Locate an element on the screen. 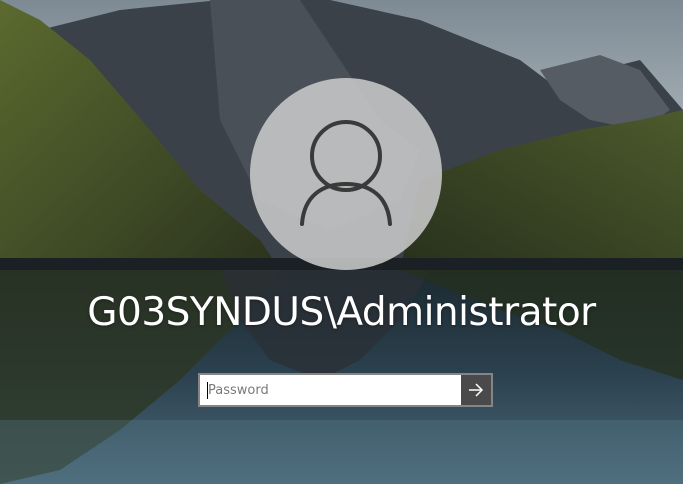 This screenshot has height=484, width=683. text-caret is located at coordinates (207, 390).